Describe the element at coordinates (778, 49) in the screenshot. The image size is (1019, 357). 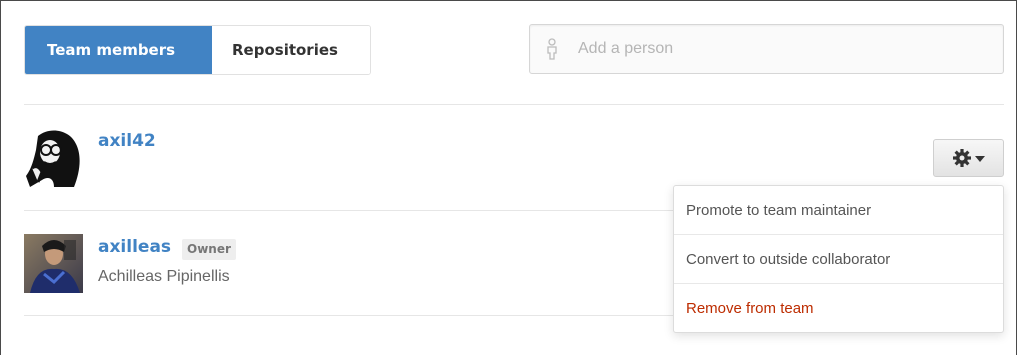
I see `add-person-input` at that location.